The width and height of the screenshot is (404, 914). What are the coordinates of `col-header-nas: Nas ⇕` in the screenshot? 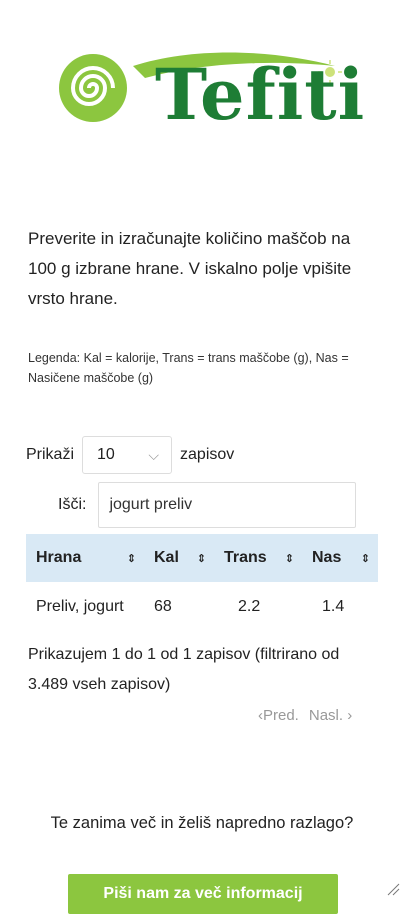 It's located at (340, 558).